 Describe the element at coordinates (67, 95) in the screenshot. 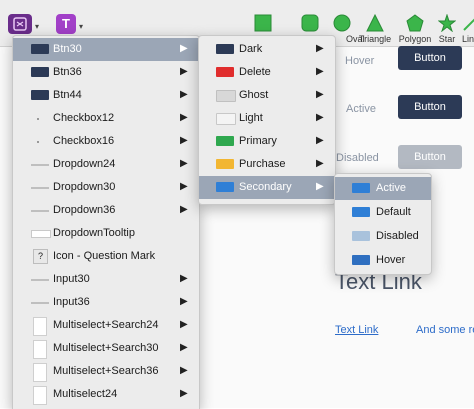

I see `menu-item-label: Btn44` at that location.